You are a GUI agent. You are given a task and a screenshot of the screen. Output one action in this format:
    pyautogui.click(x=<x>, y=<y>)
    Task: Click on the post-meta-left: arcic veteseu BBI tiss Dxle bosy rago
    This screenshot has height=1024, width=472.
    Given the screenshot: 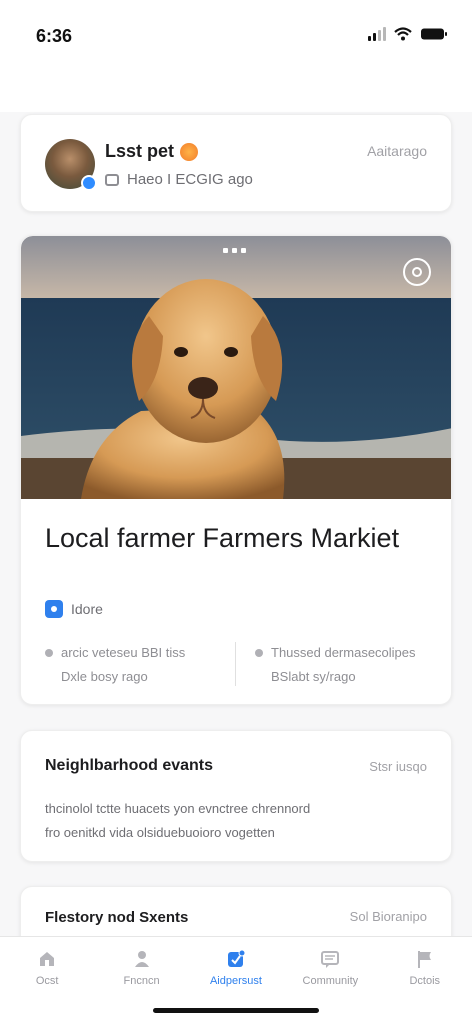 What is the action you would take?
    pyautogui.click(x=140, y=665)
    